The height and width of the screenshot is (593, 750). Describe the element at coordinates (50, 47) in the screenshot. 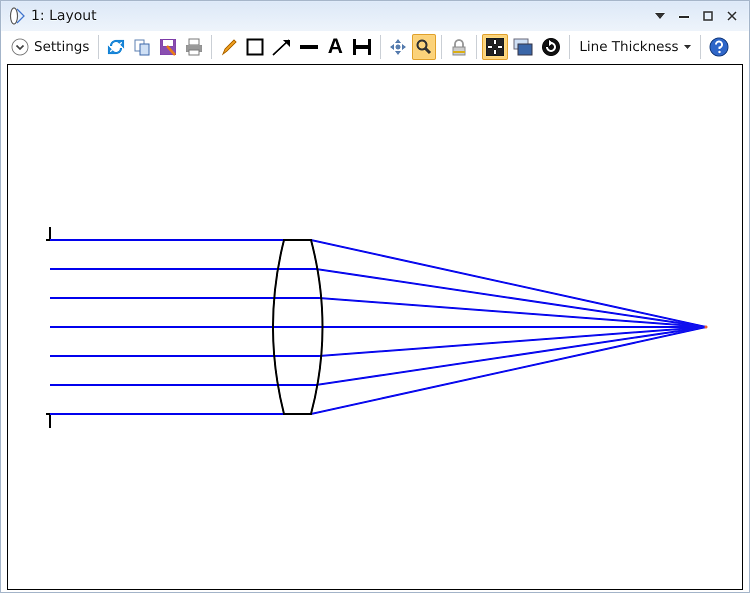

I see `settings-button: Settings` at that location.